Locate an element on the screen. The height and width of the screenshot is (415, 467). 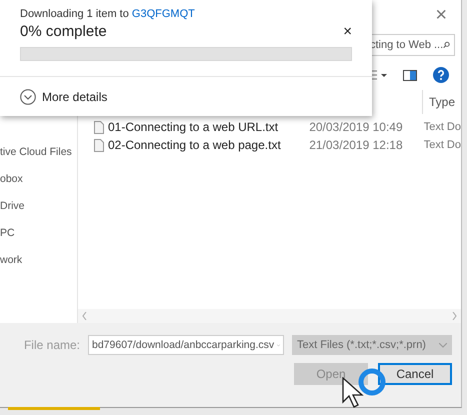
search-icon is located at coordinates (446, 45).